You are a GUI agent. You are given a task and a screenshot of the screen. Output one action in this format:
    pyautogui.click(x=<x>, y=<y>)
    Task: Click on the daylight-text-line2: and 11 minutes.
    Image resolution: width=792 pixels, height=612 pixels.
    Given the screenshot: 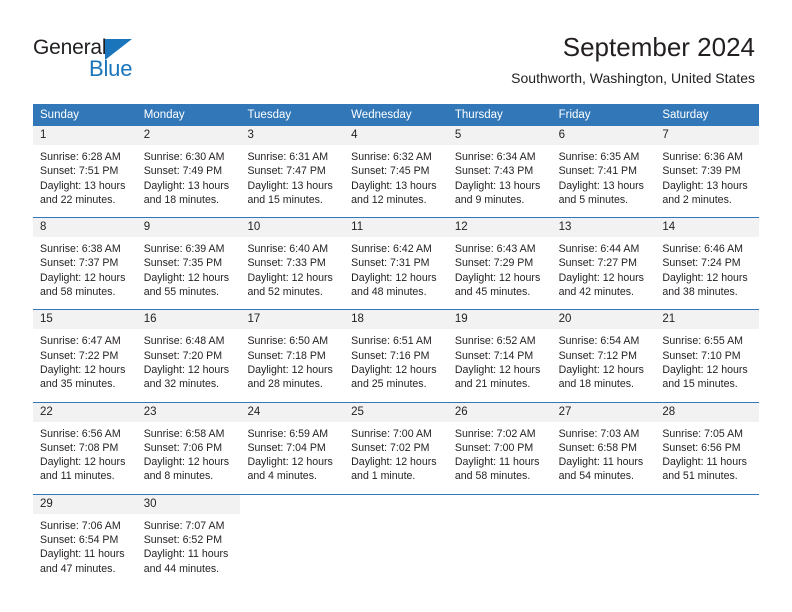 What is the action you would take?
    pyautogui.click(x=77, y=476)
    